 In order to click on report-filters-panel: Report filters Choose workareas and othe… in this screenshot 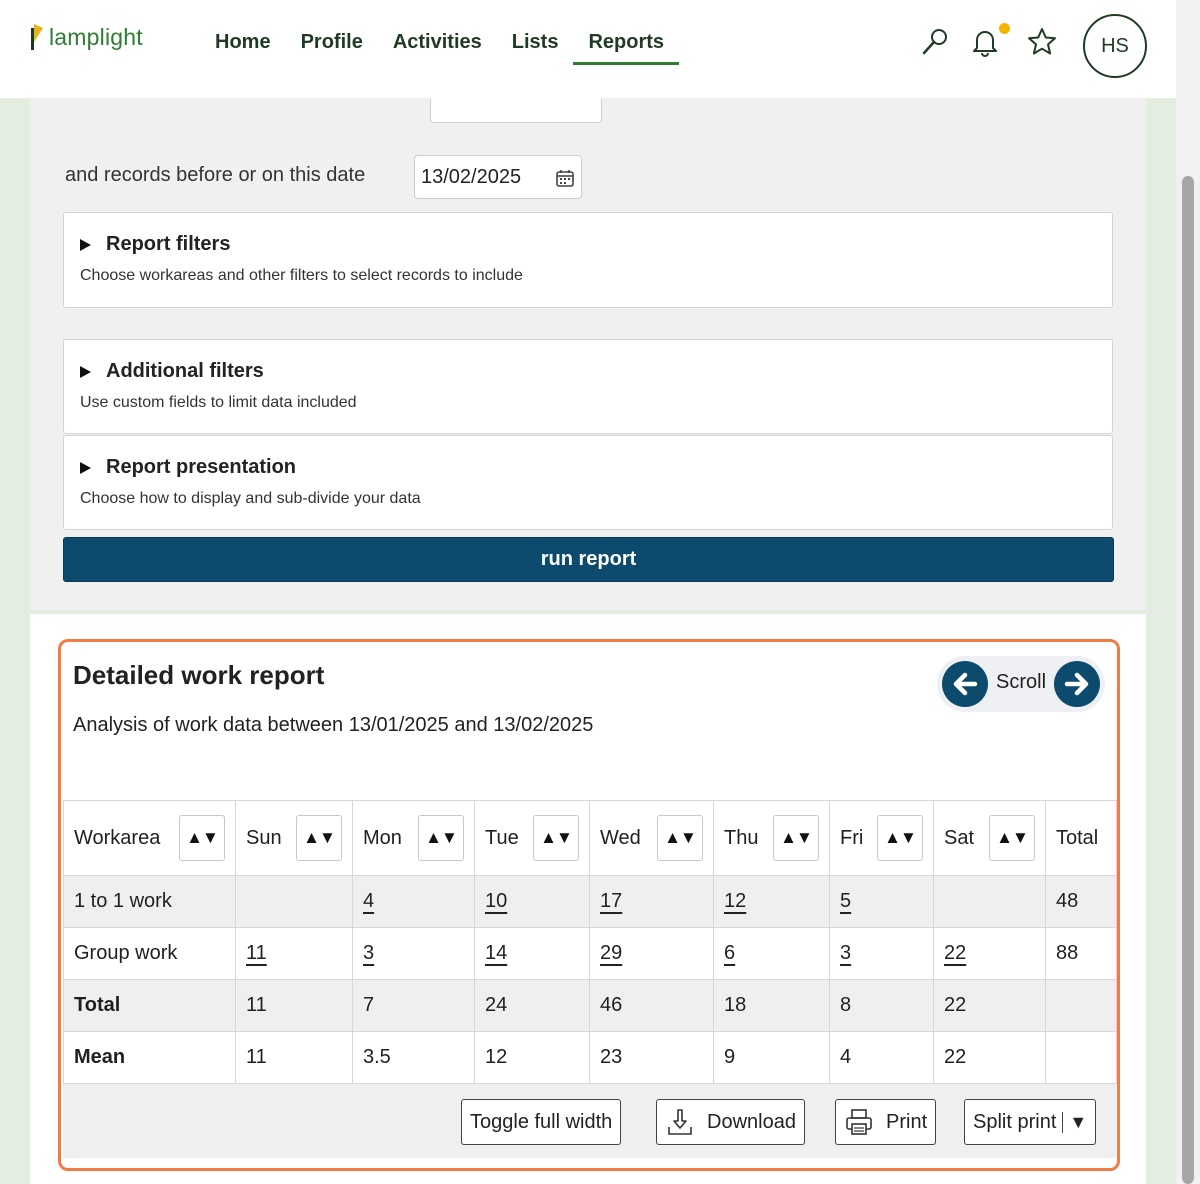, I will do `click(588, 260)`.